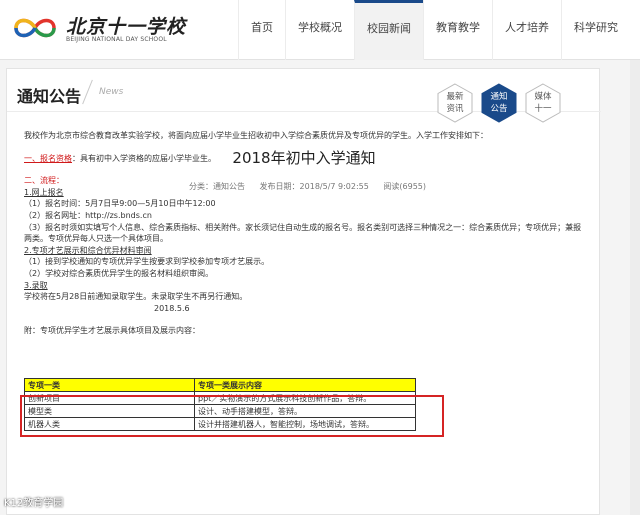  Describe the element at coordinates (304, 216) in the screenshot. I see `step1-url: （2）报名网址：http://zs.bnds.cn` at that location.